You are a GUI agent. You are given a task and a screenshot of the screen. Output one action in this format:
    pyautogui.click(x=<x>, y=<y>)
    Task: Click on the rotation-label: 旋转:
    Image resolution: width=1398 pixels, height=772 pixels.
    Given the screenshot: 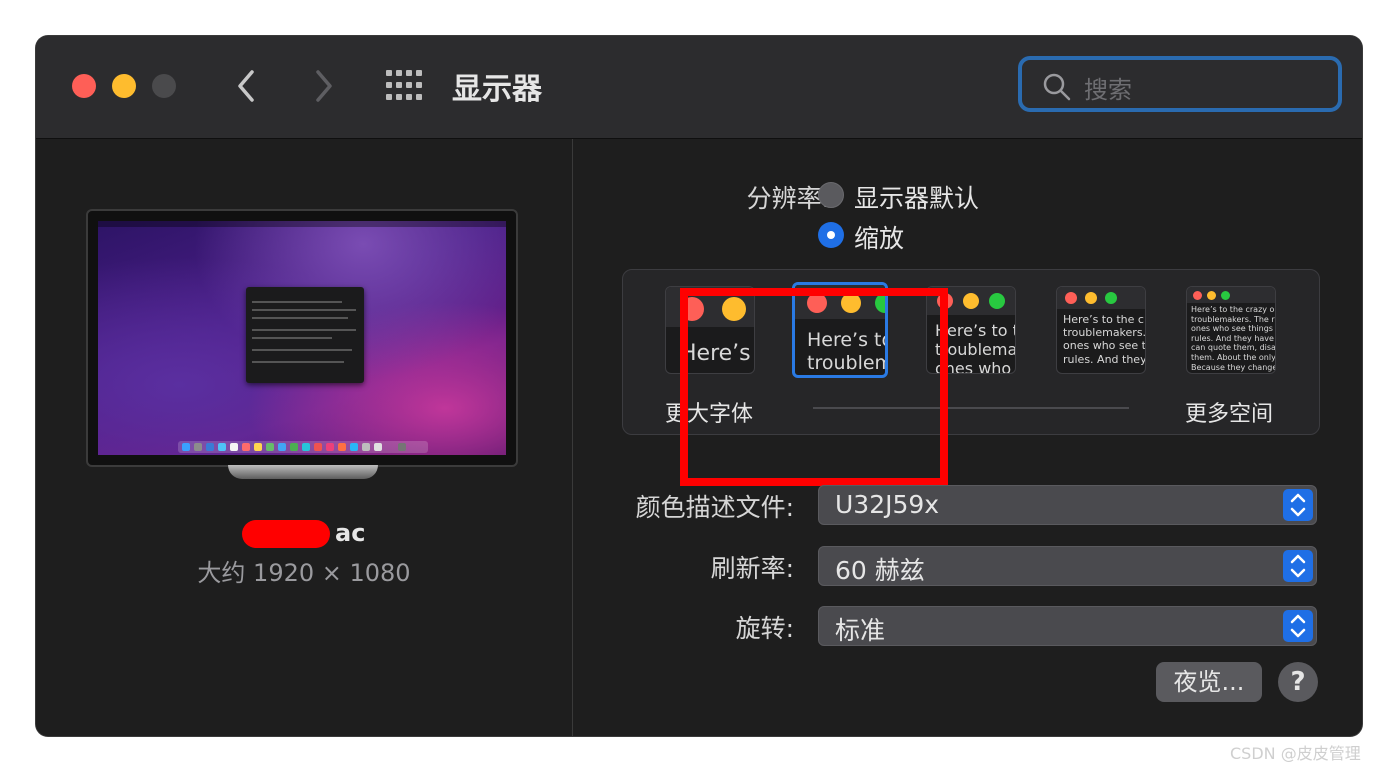 What is the action you would take?
    pyautogui.click(x=764, y=628)
    